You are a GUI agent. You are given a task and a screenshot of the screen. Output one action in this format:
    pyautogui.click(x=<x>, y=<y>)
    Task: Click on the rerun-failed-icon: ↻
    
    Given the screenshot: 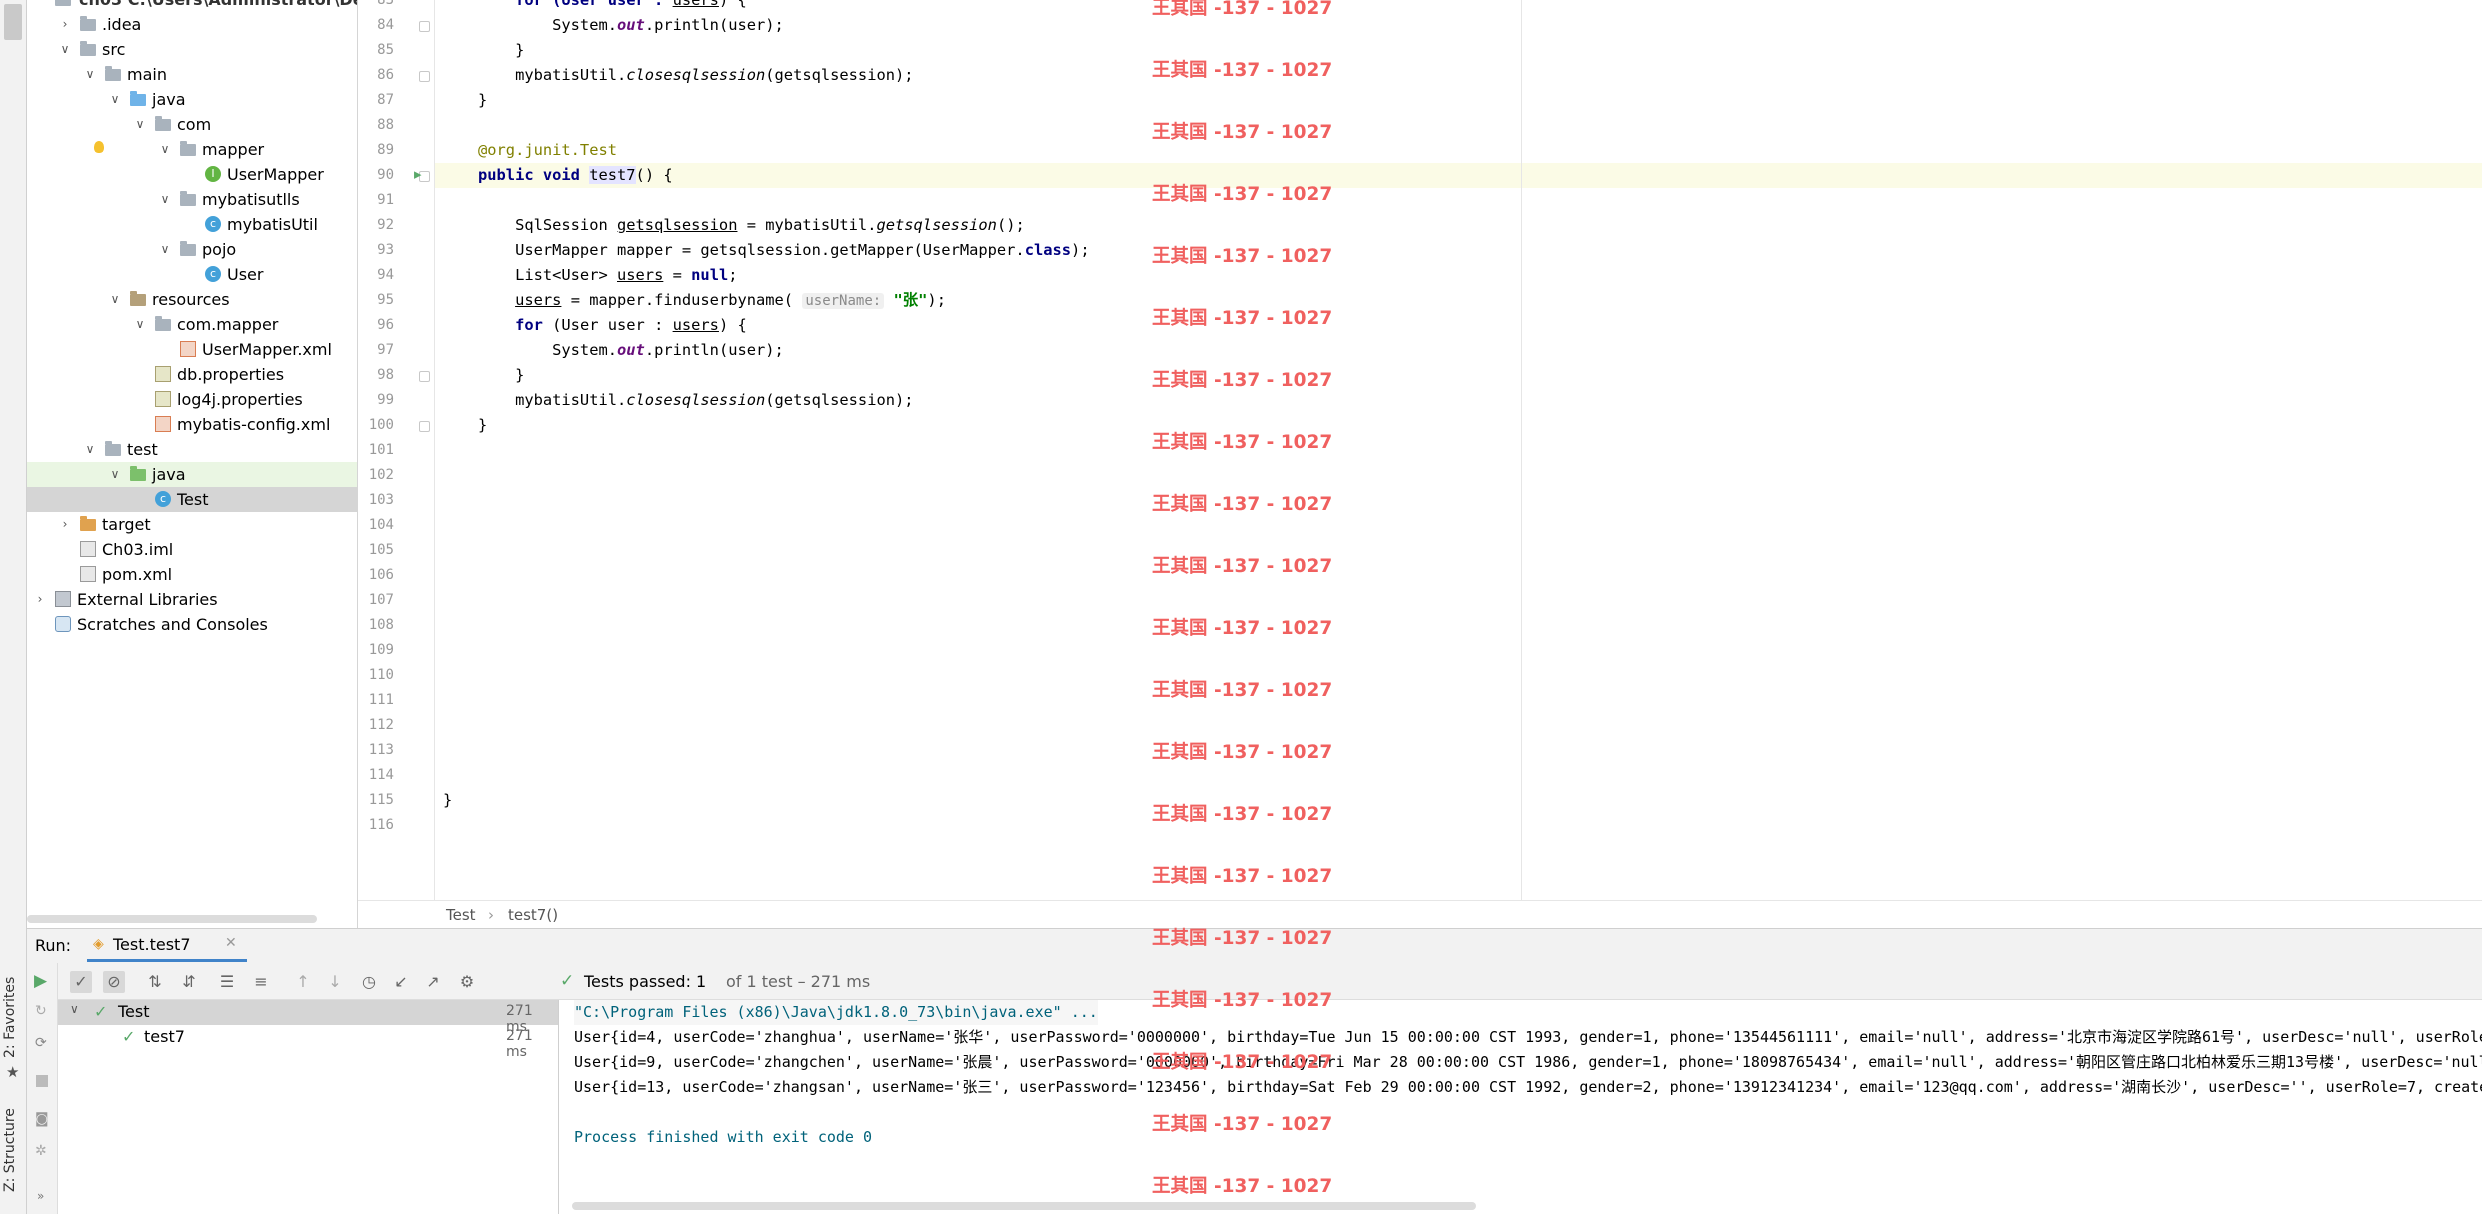 What is the action you would take?
    pyautogui.click(x=41, y=1011)
    